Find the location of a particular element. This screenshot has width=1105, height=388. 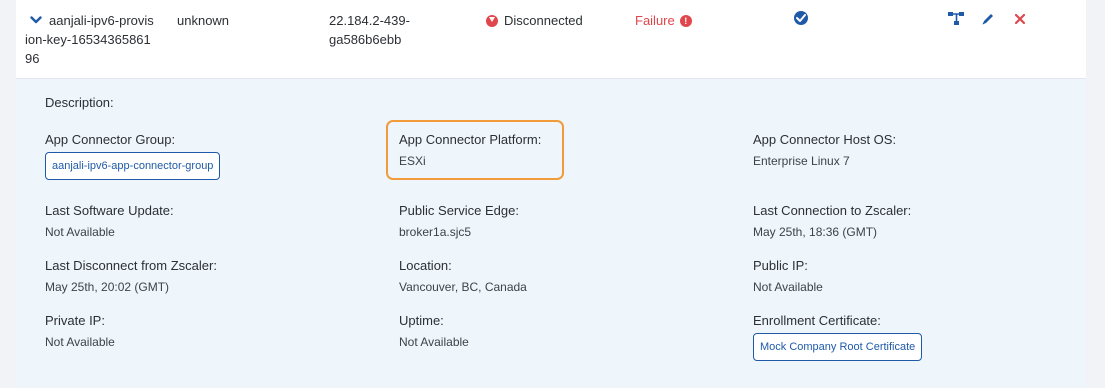

failure-alert-icon: ! is located at coordinates (685, 20).